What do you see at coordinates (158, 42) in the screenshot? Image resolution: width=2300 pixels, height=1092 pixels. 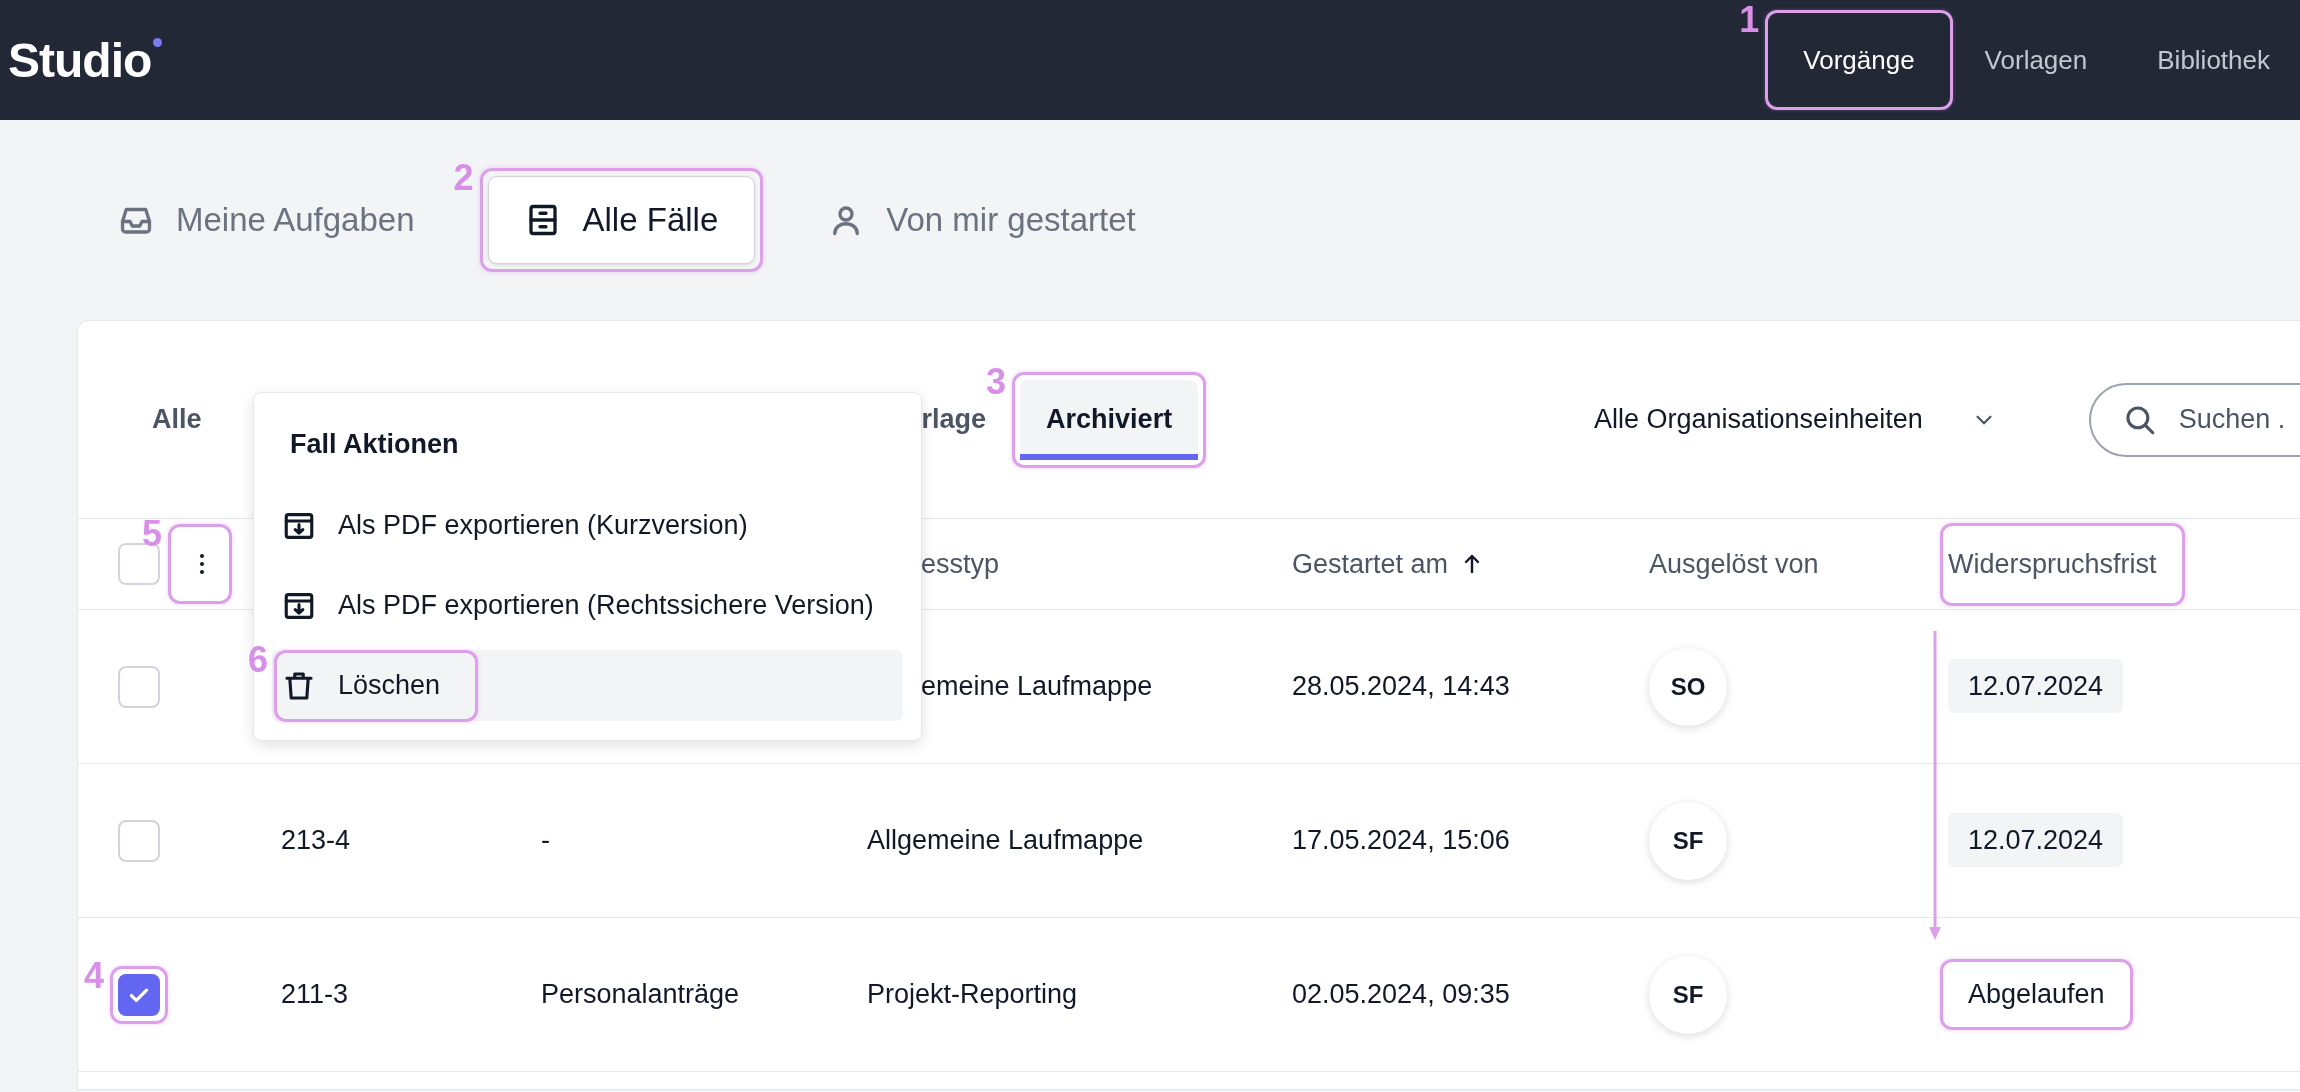 I see `logo-dot` at bounding box center [158, 42].